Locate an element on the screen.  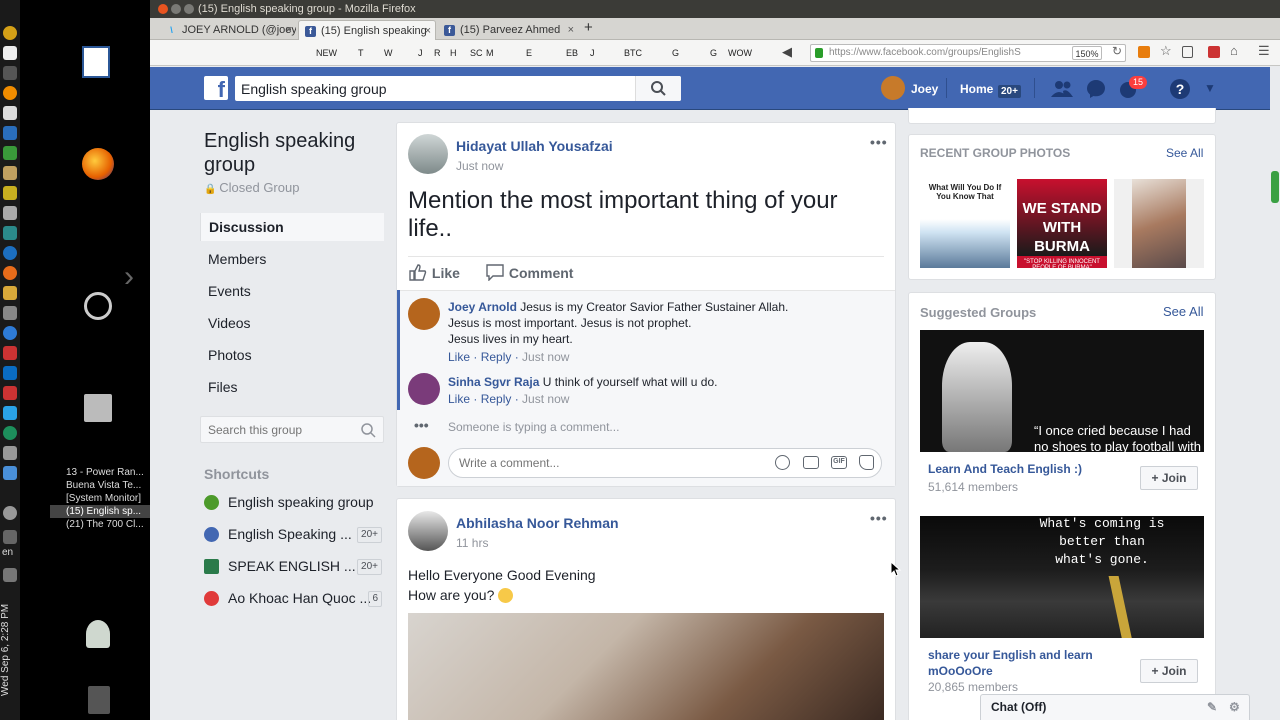
post-author: Abhilasha Noor Rehman is located at coordinates (537, 523).